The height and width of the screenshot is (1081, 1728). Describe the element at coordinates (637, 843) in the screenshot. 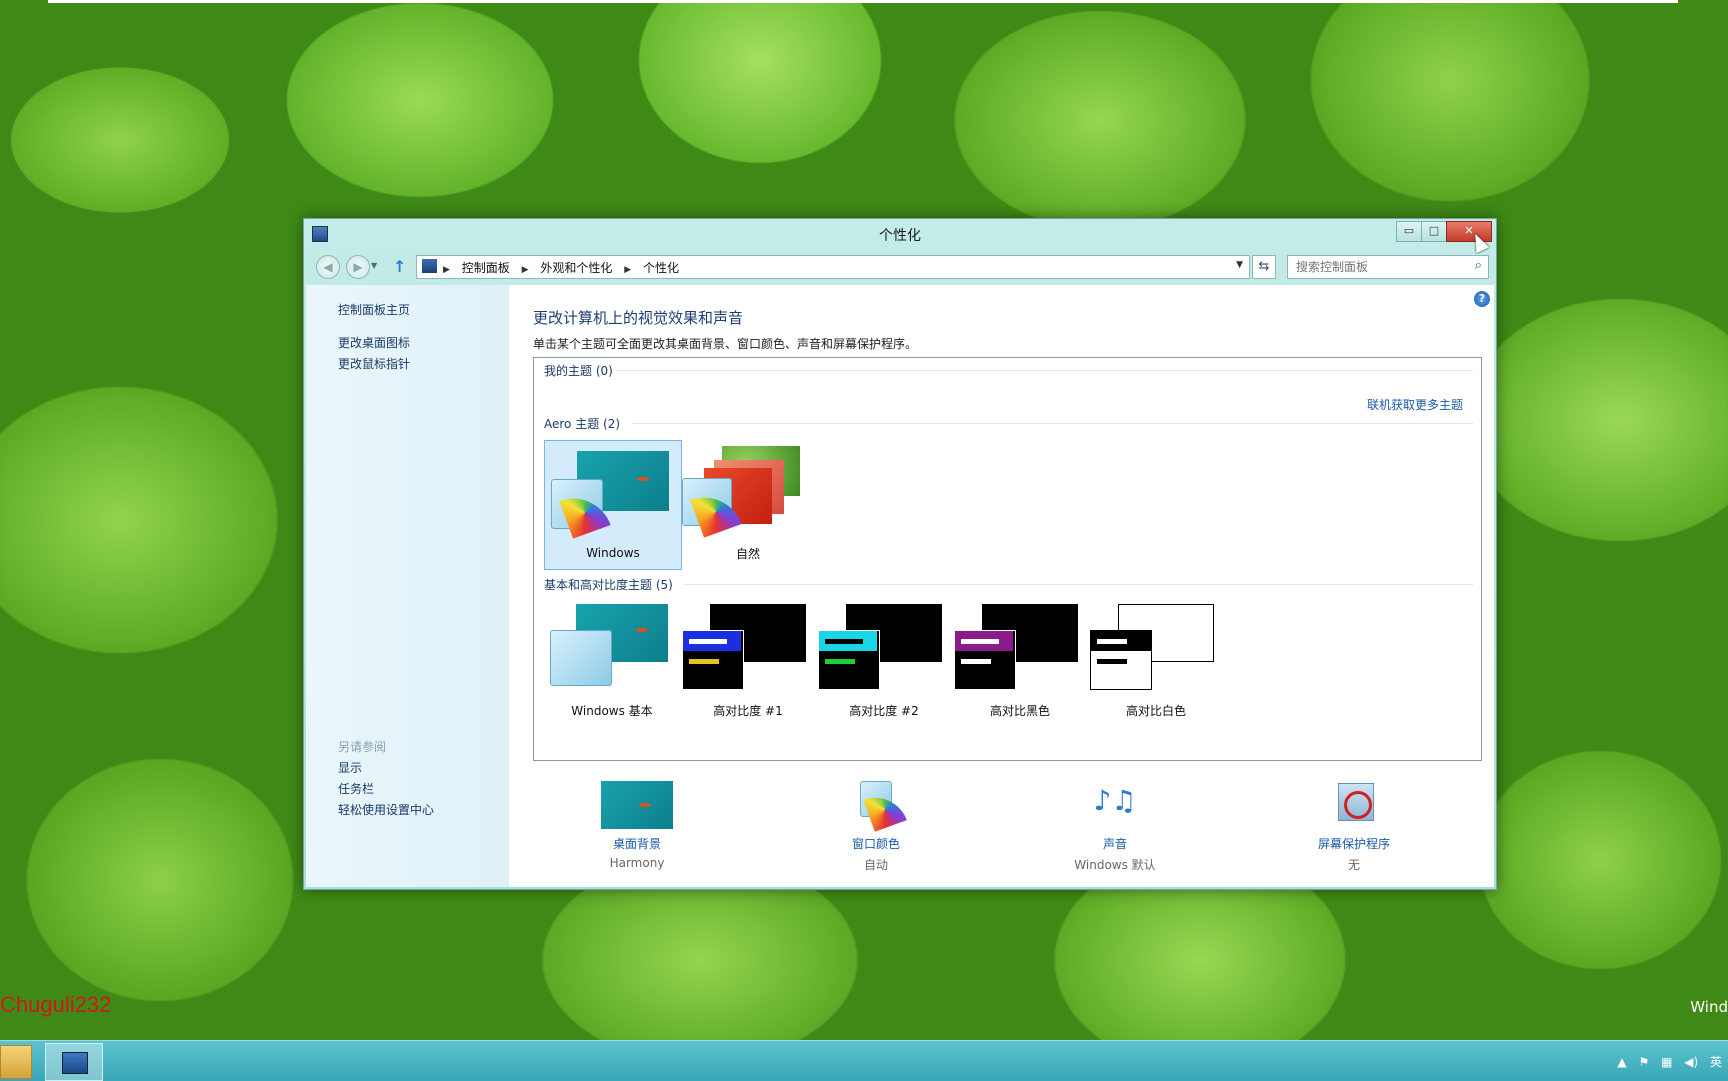

I see `desktop-background-link: 桌面背景` at that location.